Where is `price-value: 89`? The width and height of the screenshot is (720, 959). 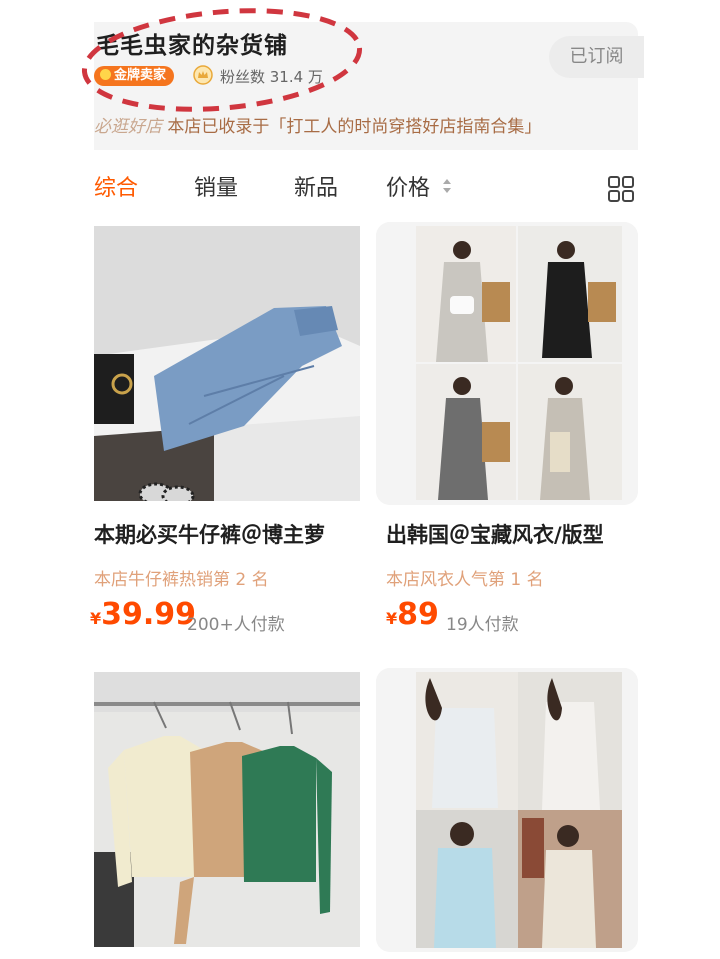 price-value: 89 is located at coordinates (418, 614).